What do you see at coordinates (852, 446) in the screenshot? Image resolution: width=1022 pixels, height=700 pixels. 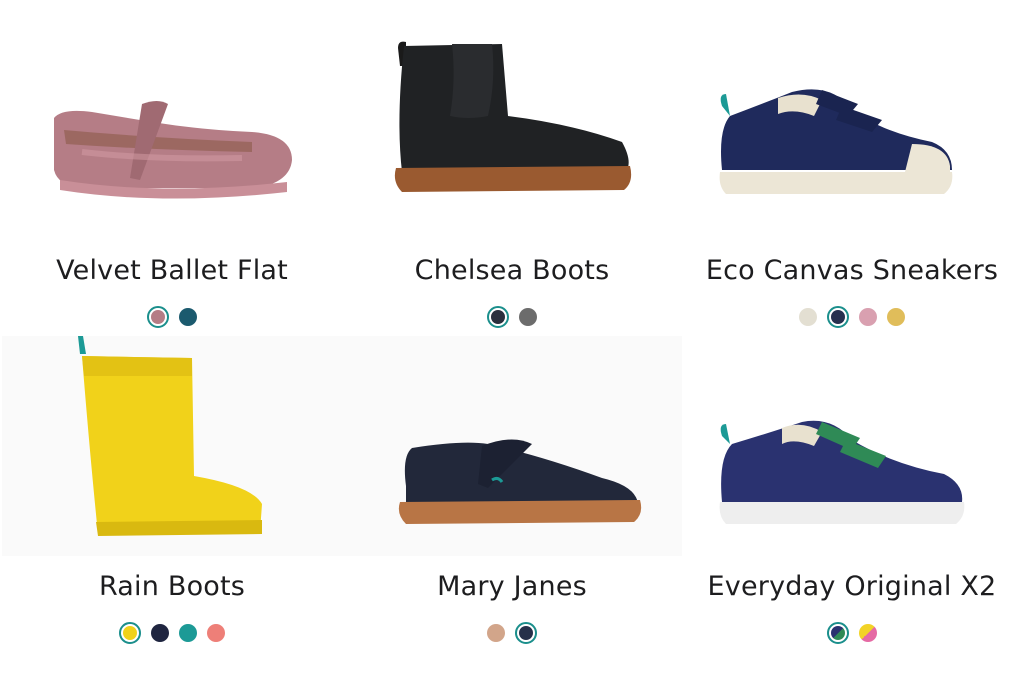 I see `everyday-original-x2-image` at bounding box center [852, 446].